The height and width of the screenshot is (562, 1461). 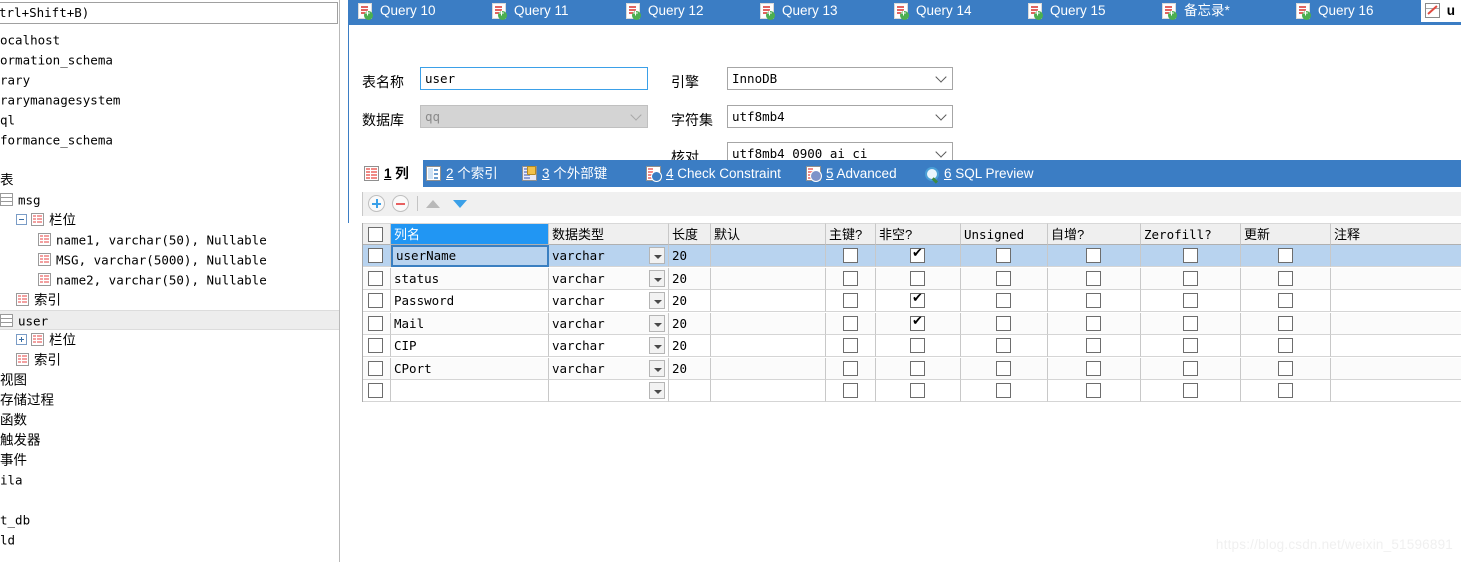 I want to click on table-row: CIP varchar 20, so click(x=912, y=346).